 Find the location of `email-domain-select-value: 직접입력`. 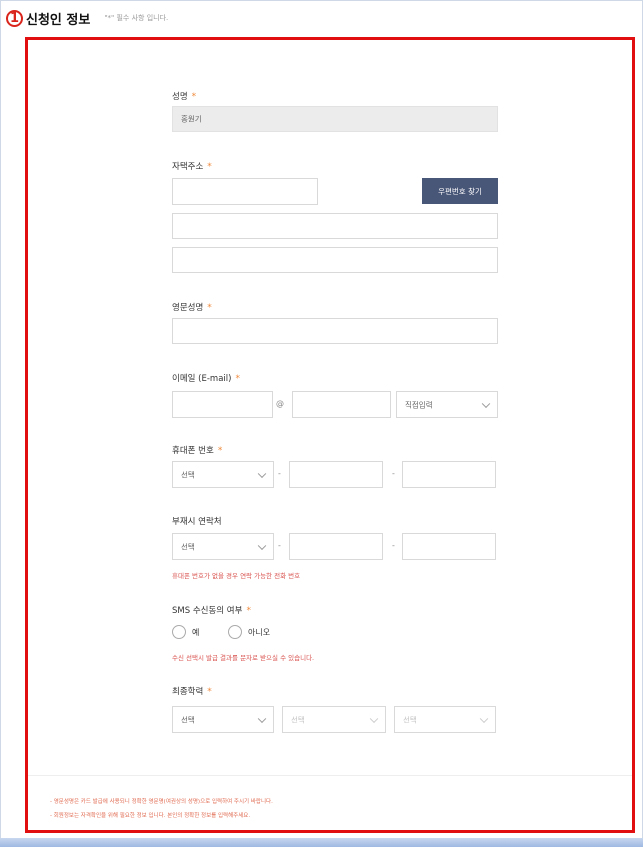

email-domain-select-value: 직접입력 is located at coordinates (419, 404).